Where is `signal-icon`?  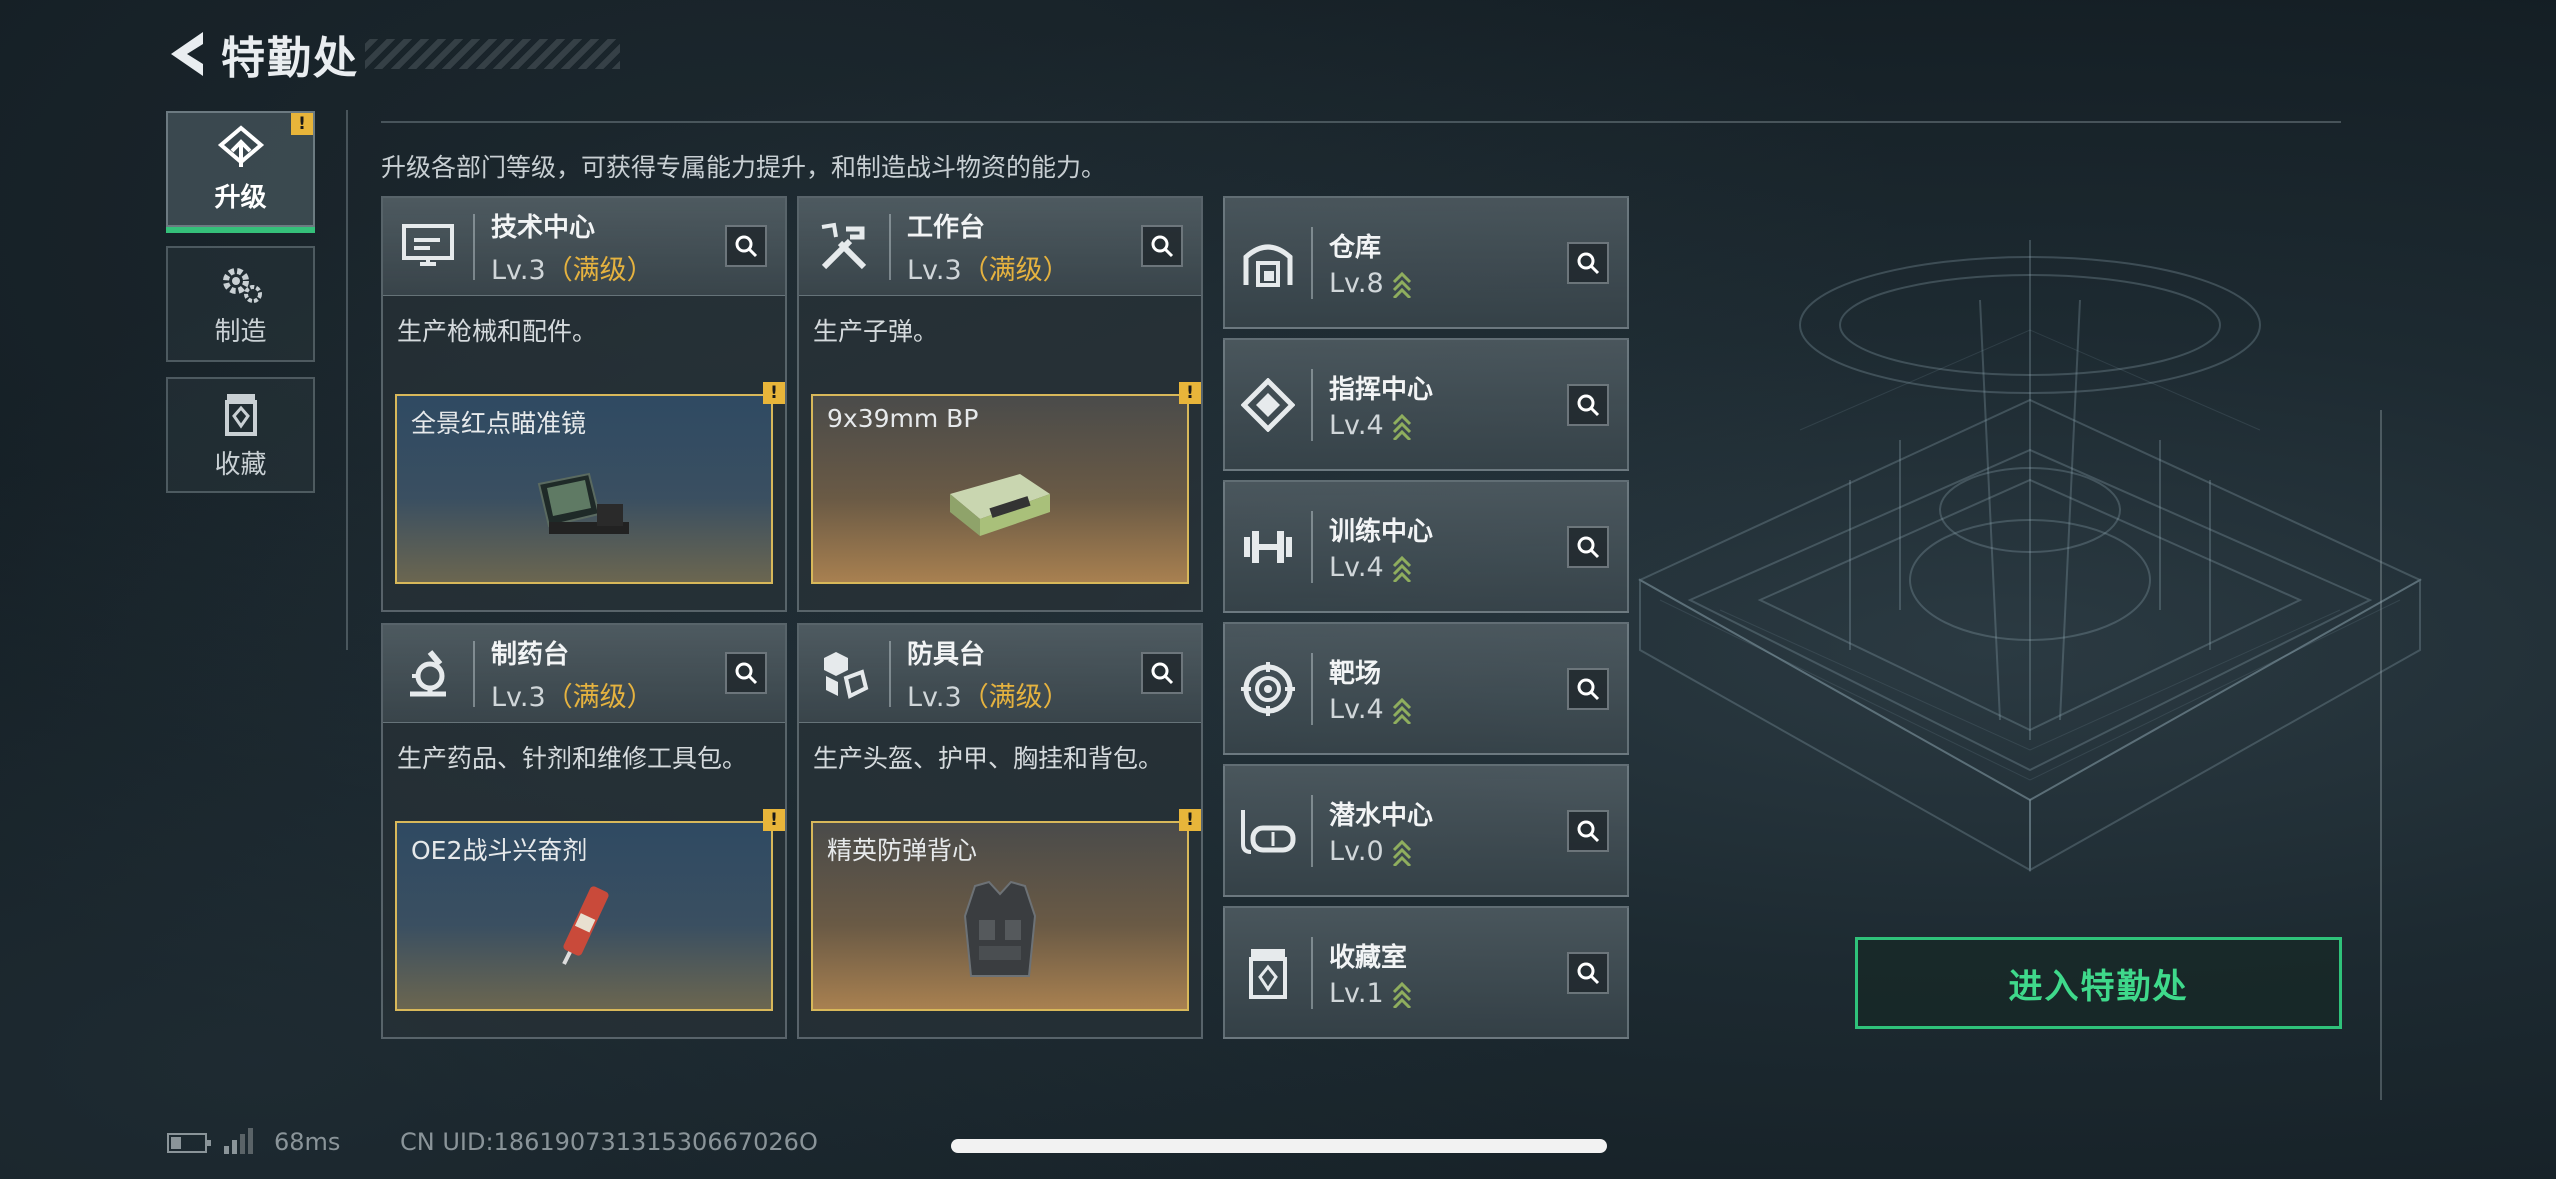 signal-icon is located at coordinates (238, 1141).